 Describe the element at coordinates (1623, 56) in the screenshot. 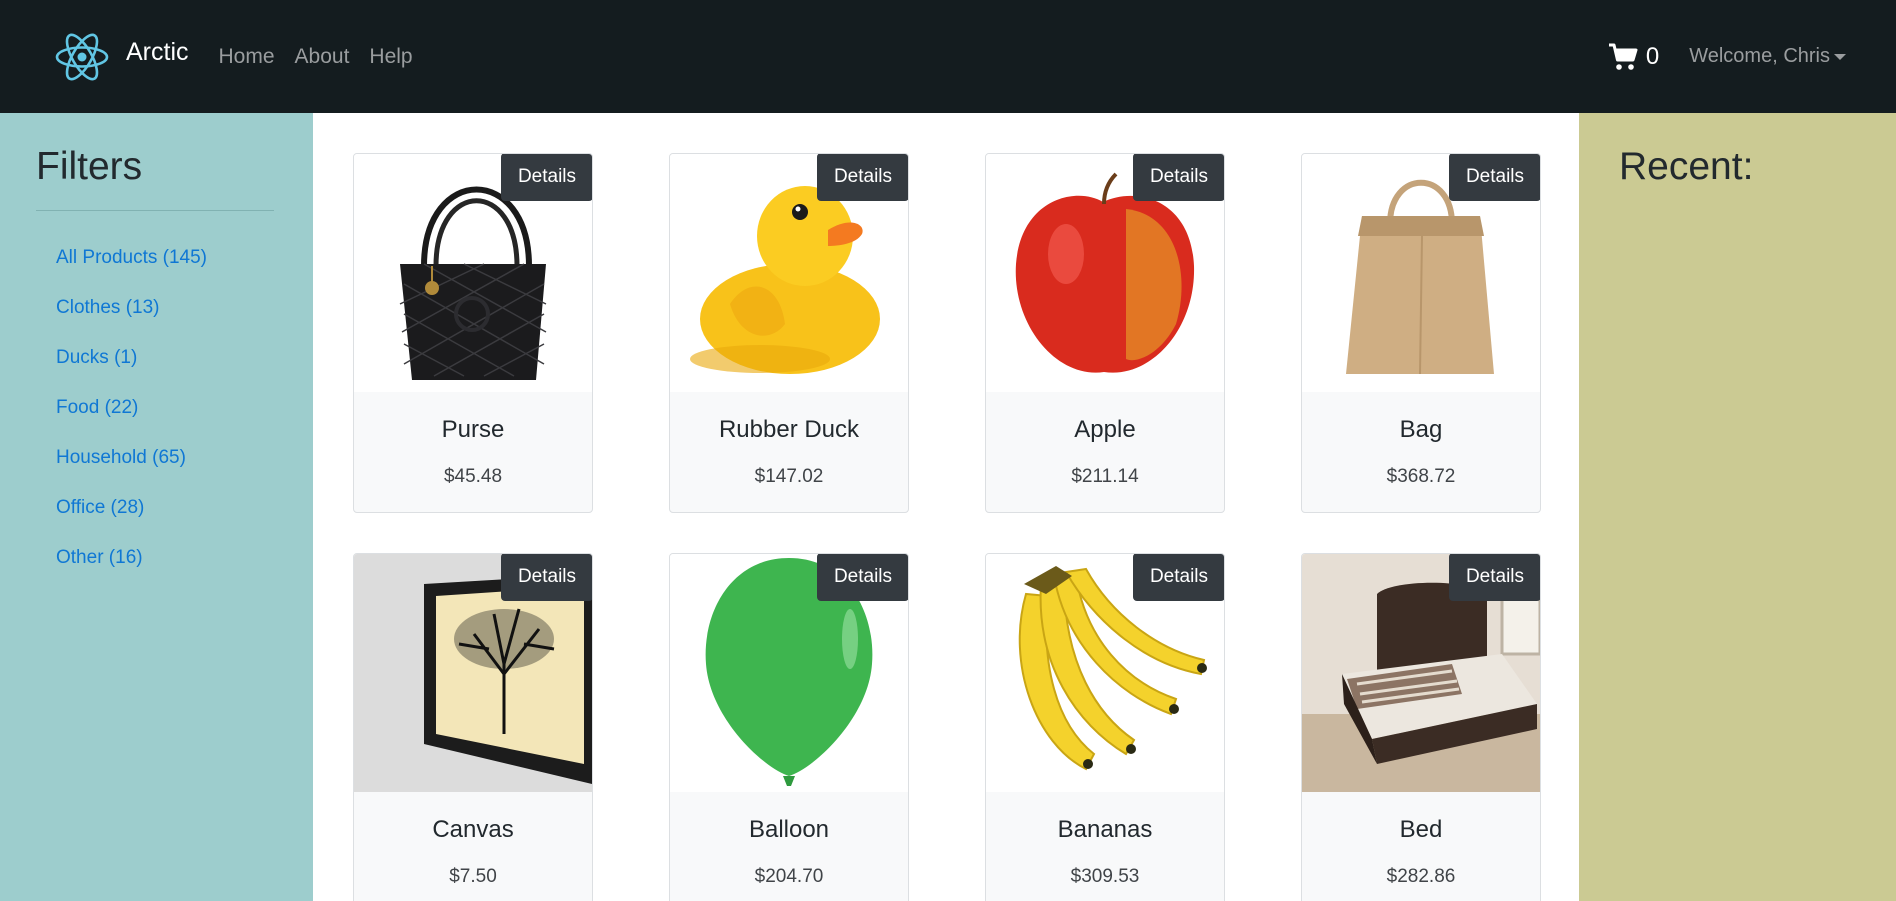

I see `shopping-cart-icon` at that location.